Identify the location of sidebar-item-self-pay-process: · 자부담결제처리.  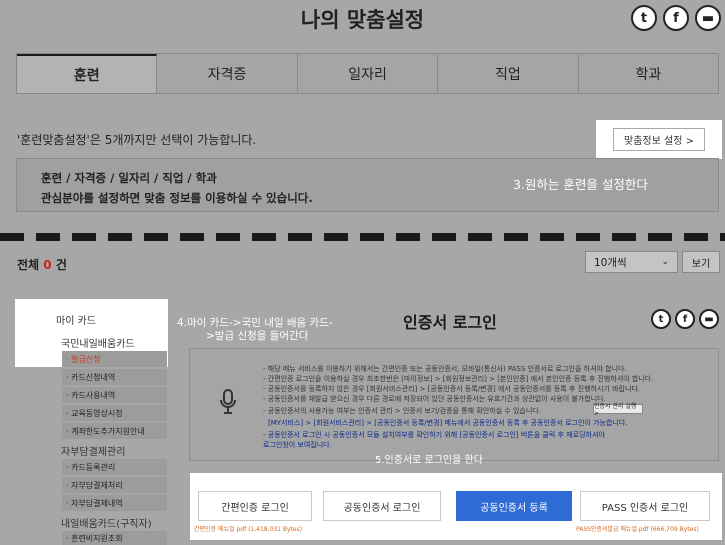
(114, 485).